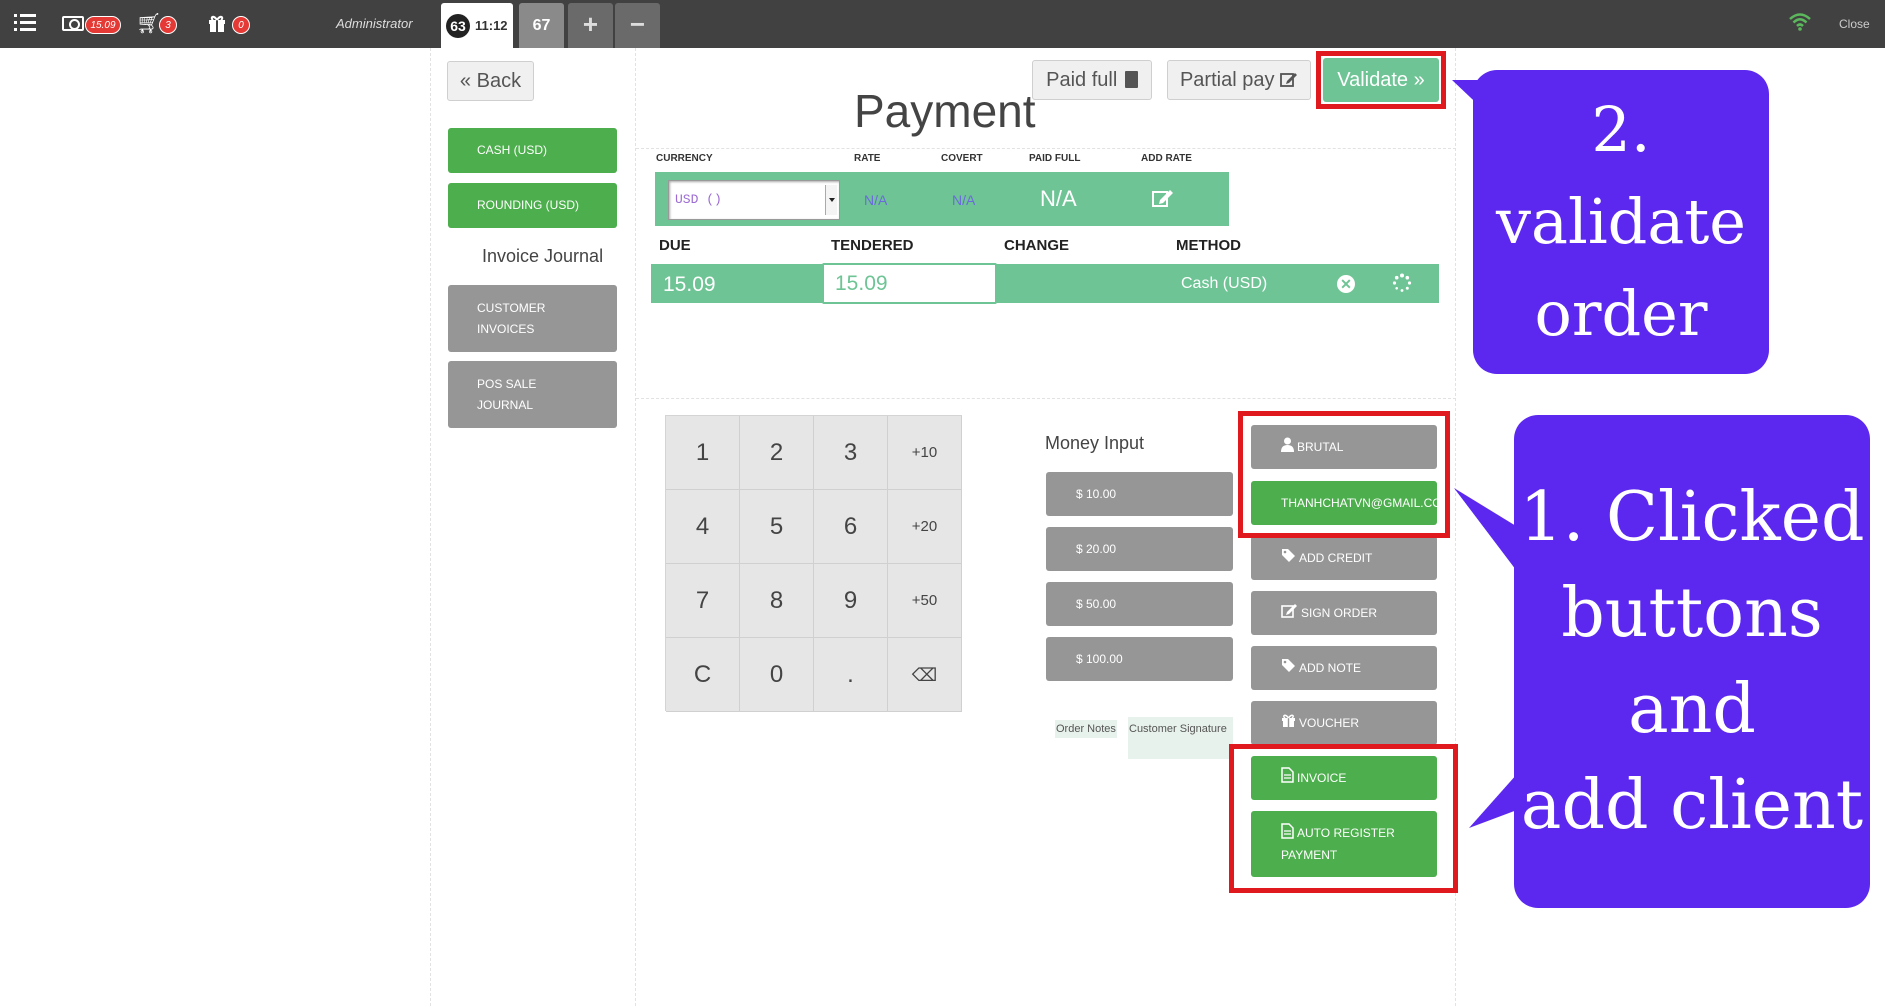 This screenshot has height=1006, width=1885. Describe the element at coordinates (491, 25) in the screenshot. I see `order-time: 11:12` at that location.